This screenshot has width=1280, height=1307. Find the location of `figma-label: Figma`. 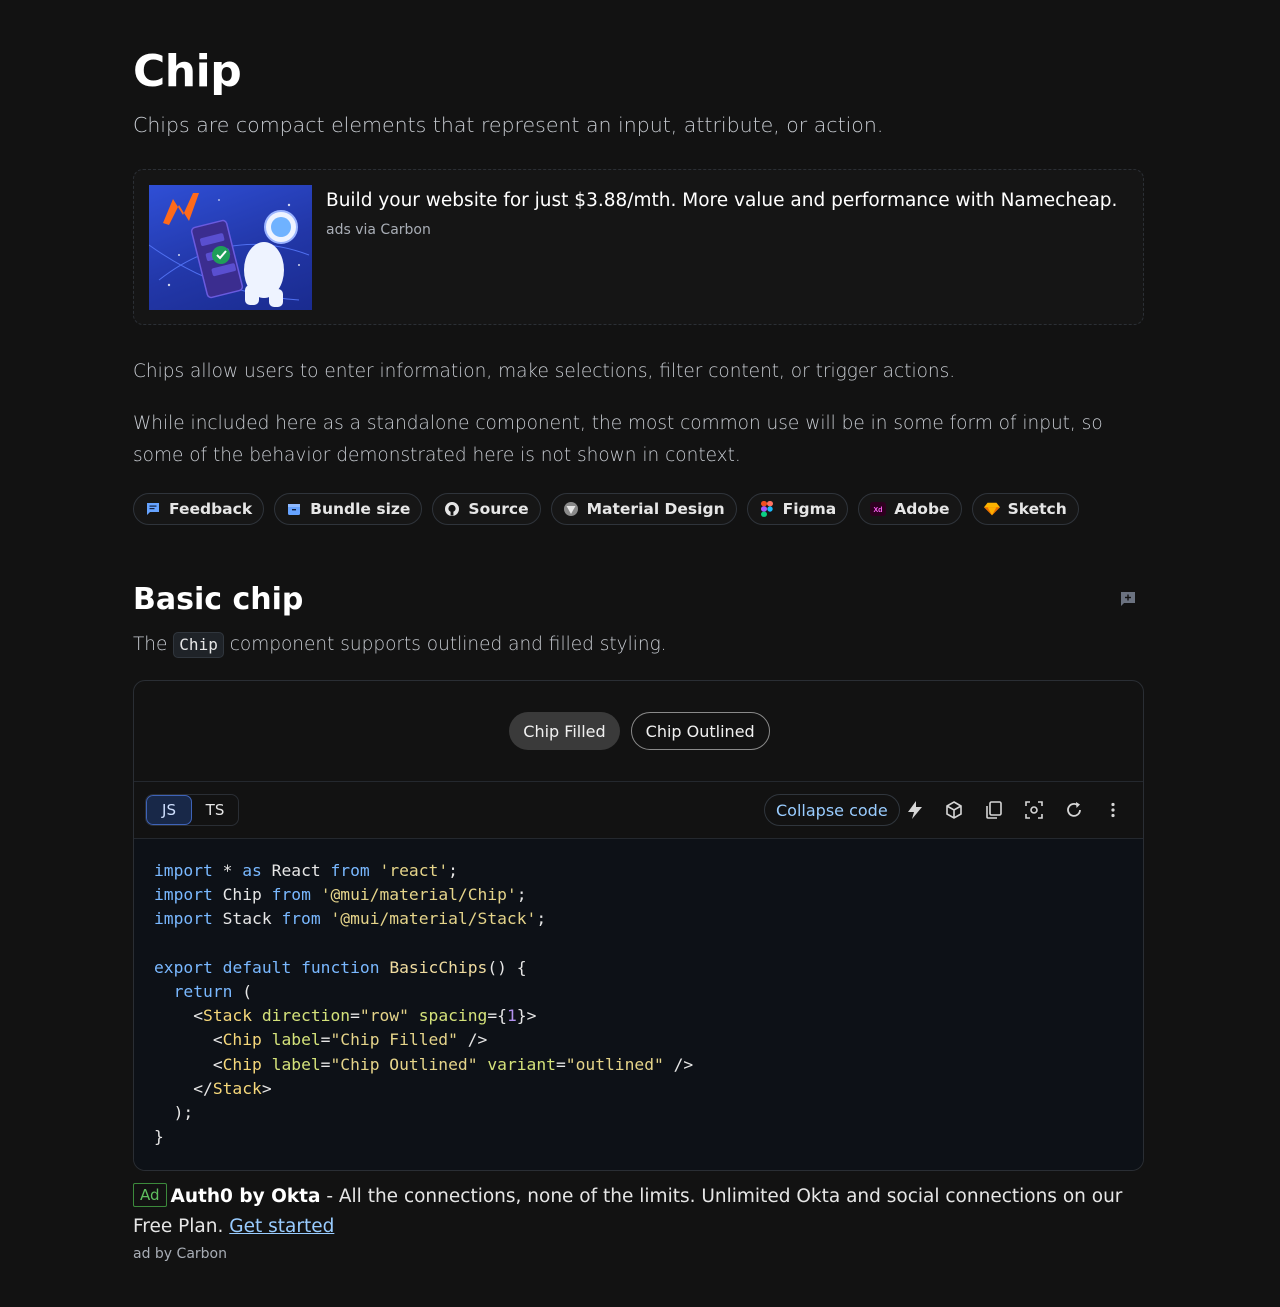

figma-label: Figma is located at coordinates (809, 509).